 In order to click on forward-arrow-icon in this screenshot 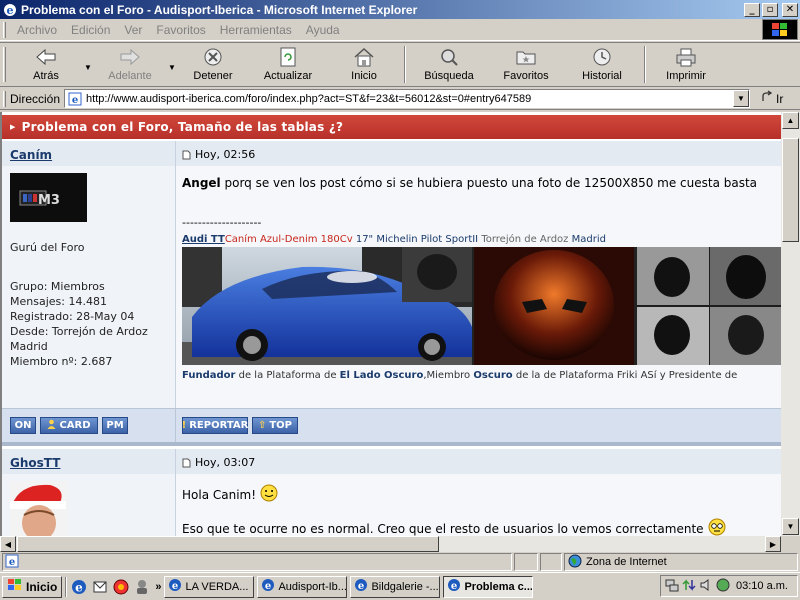, I will do `click(130, 57)`.